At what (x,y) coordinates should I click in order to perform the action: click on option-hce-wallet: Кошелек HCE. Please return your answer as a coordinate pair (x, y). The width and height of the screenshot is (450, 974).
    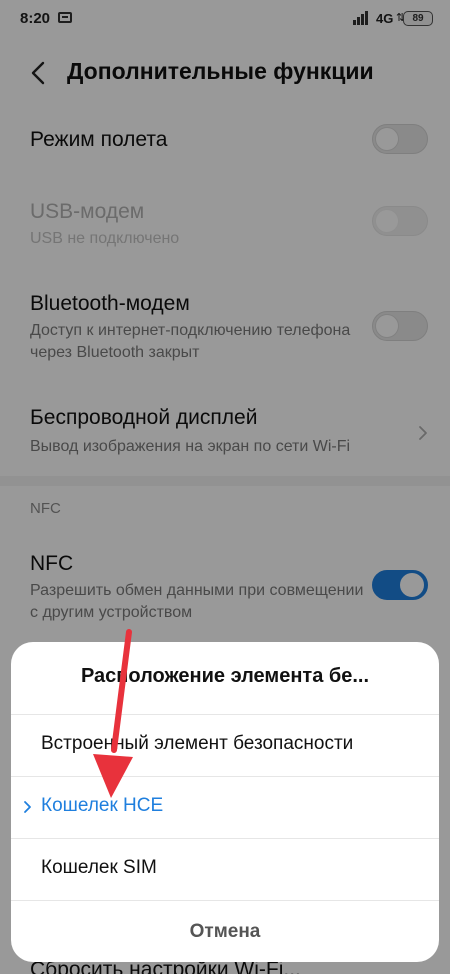
    Looking at the image, I should click on (225, 808).